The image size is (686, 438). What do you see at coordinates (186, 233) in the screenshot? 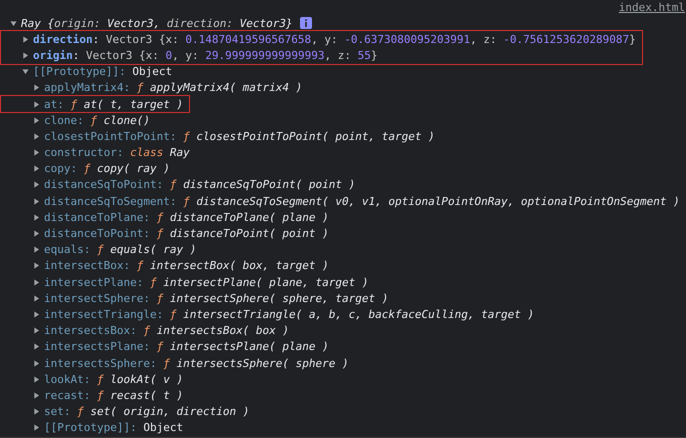
I see `method-line: distanceToPoint: ƒ distanceToPoint( point )` at bounding box center [186, 233].